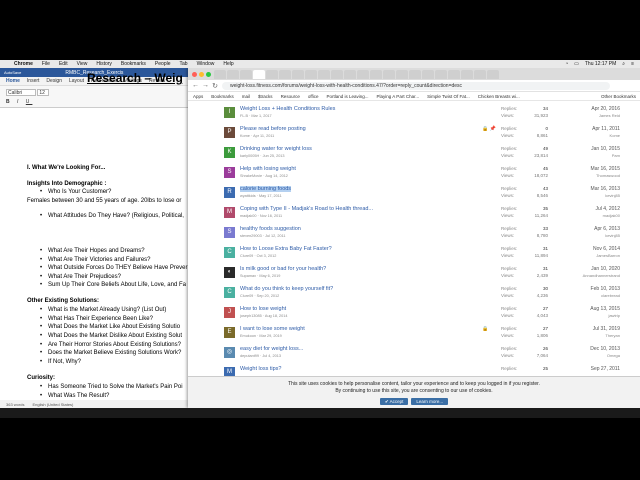  What do you see at coordinates (576, 64) in the screenshot?
I see `battery-icon: ▭` at bounding box center [576, 64].